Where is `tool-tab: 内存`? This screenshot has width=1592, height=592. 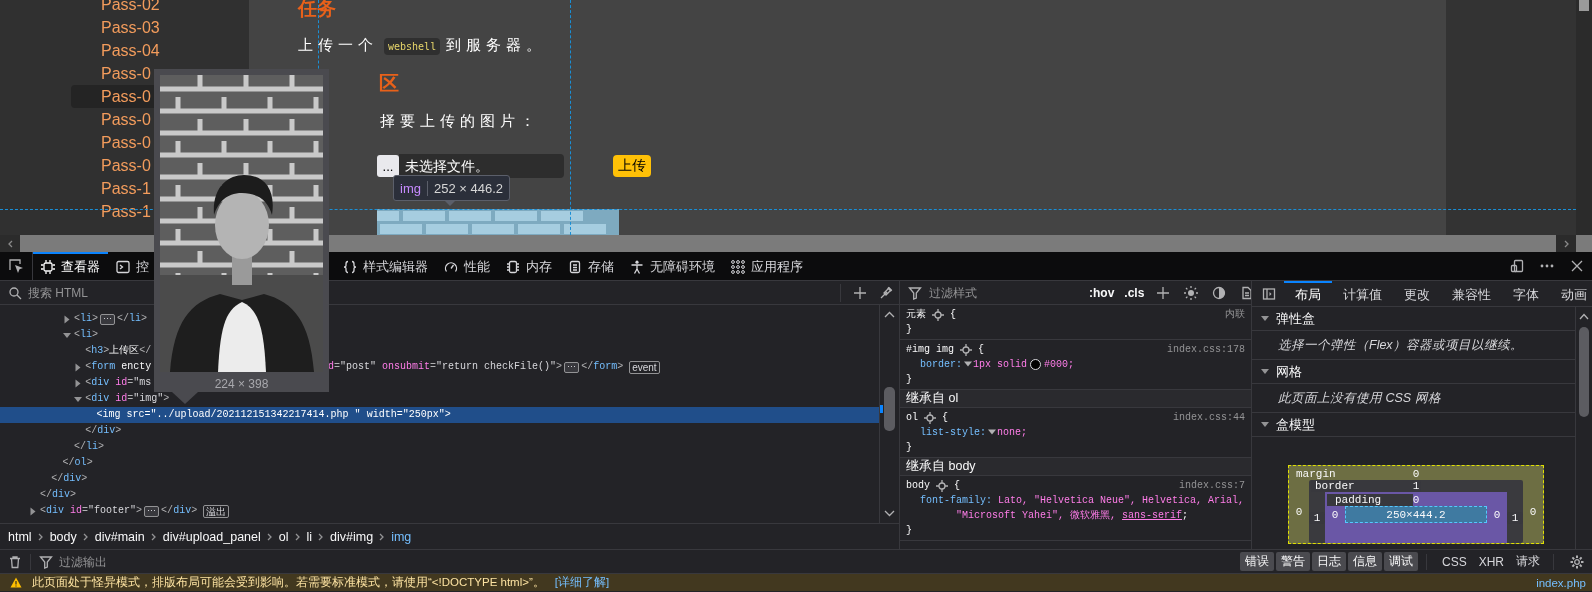 tool-tab: 内存 is located at coordinates (529, 266).